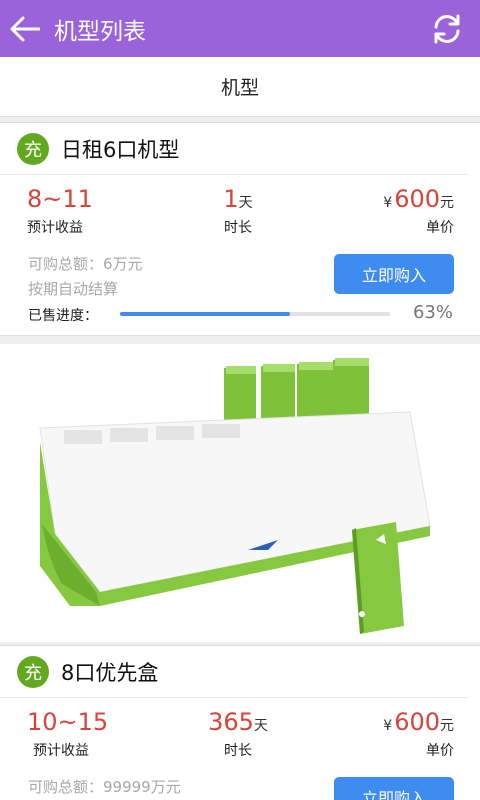  What do you see at coordinates (85, 264) in the screenshot?
I see `total-amount: 可购总额：6万元` at bounding box center [85, 264].